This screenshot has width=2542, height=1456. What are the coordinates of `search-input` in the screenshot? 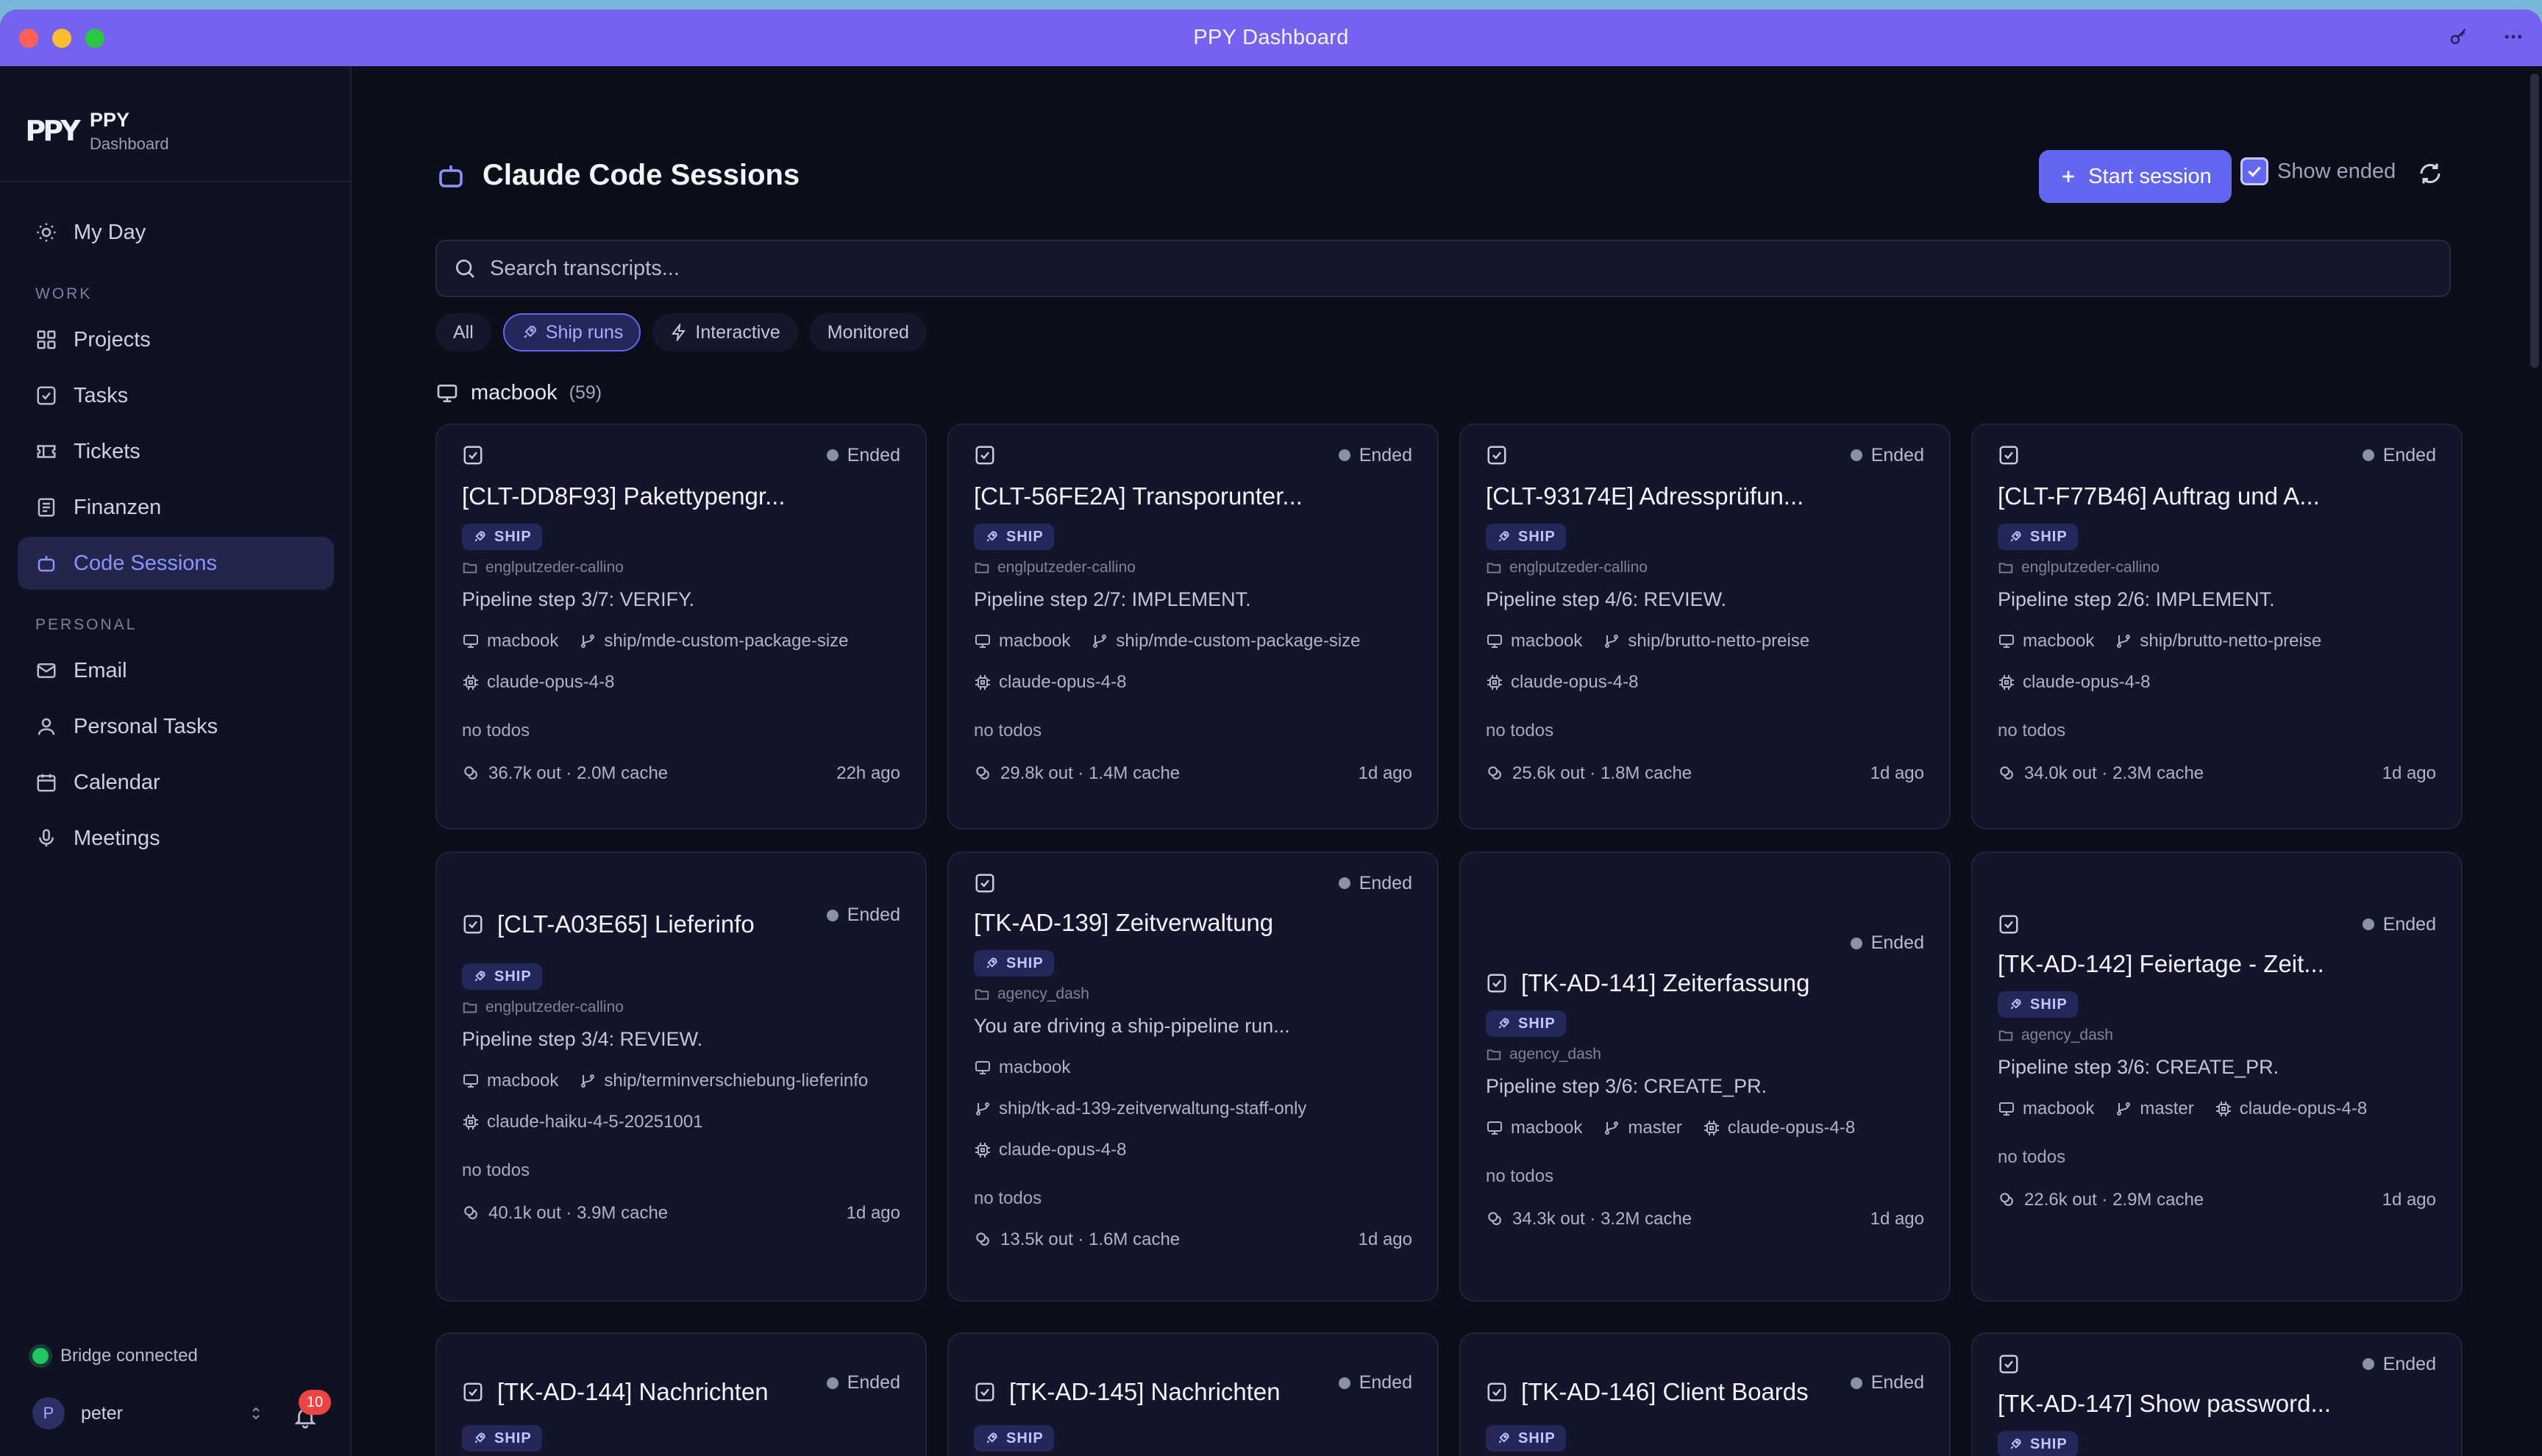 It's located at (1446, 268).